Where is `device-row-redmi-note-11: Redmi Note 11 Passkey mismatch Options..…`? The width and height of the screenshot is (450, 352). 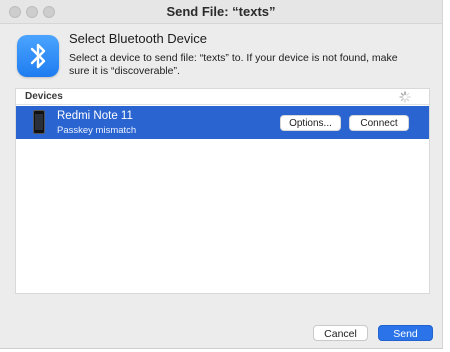 device-row-redmi-note-11: Redmi Note 11 Passkey mismatch Options..… is located at coordinates (222, 122).